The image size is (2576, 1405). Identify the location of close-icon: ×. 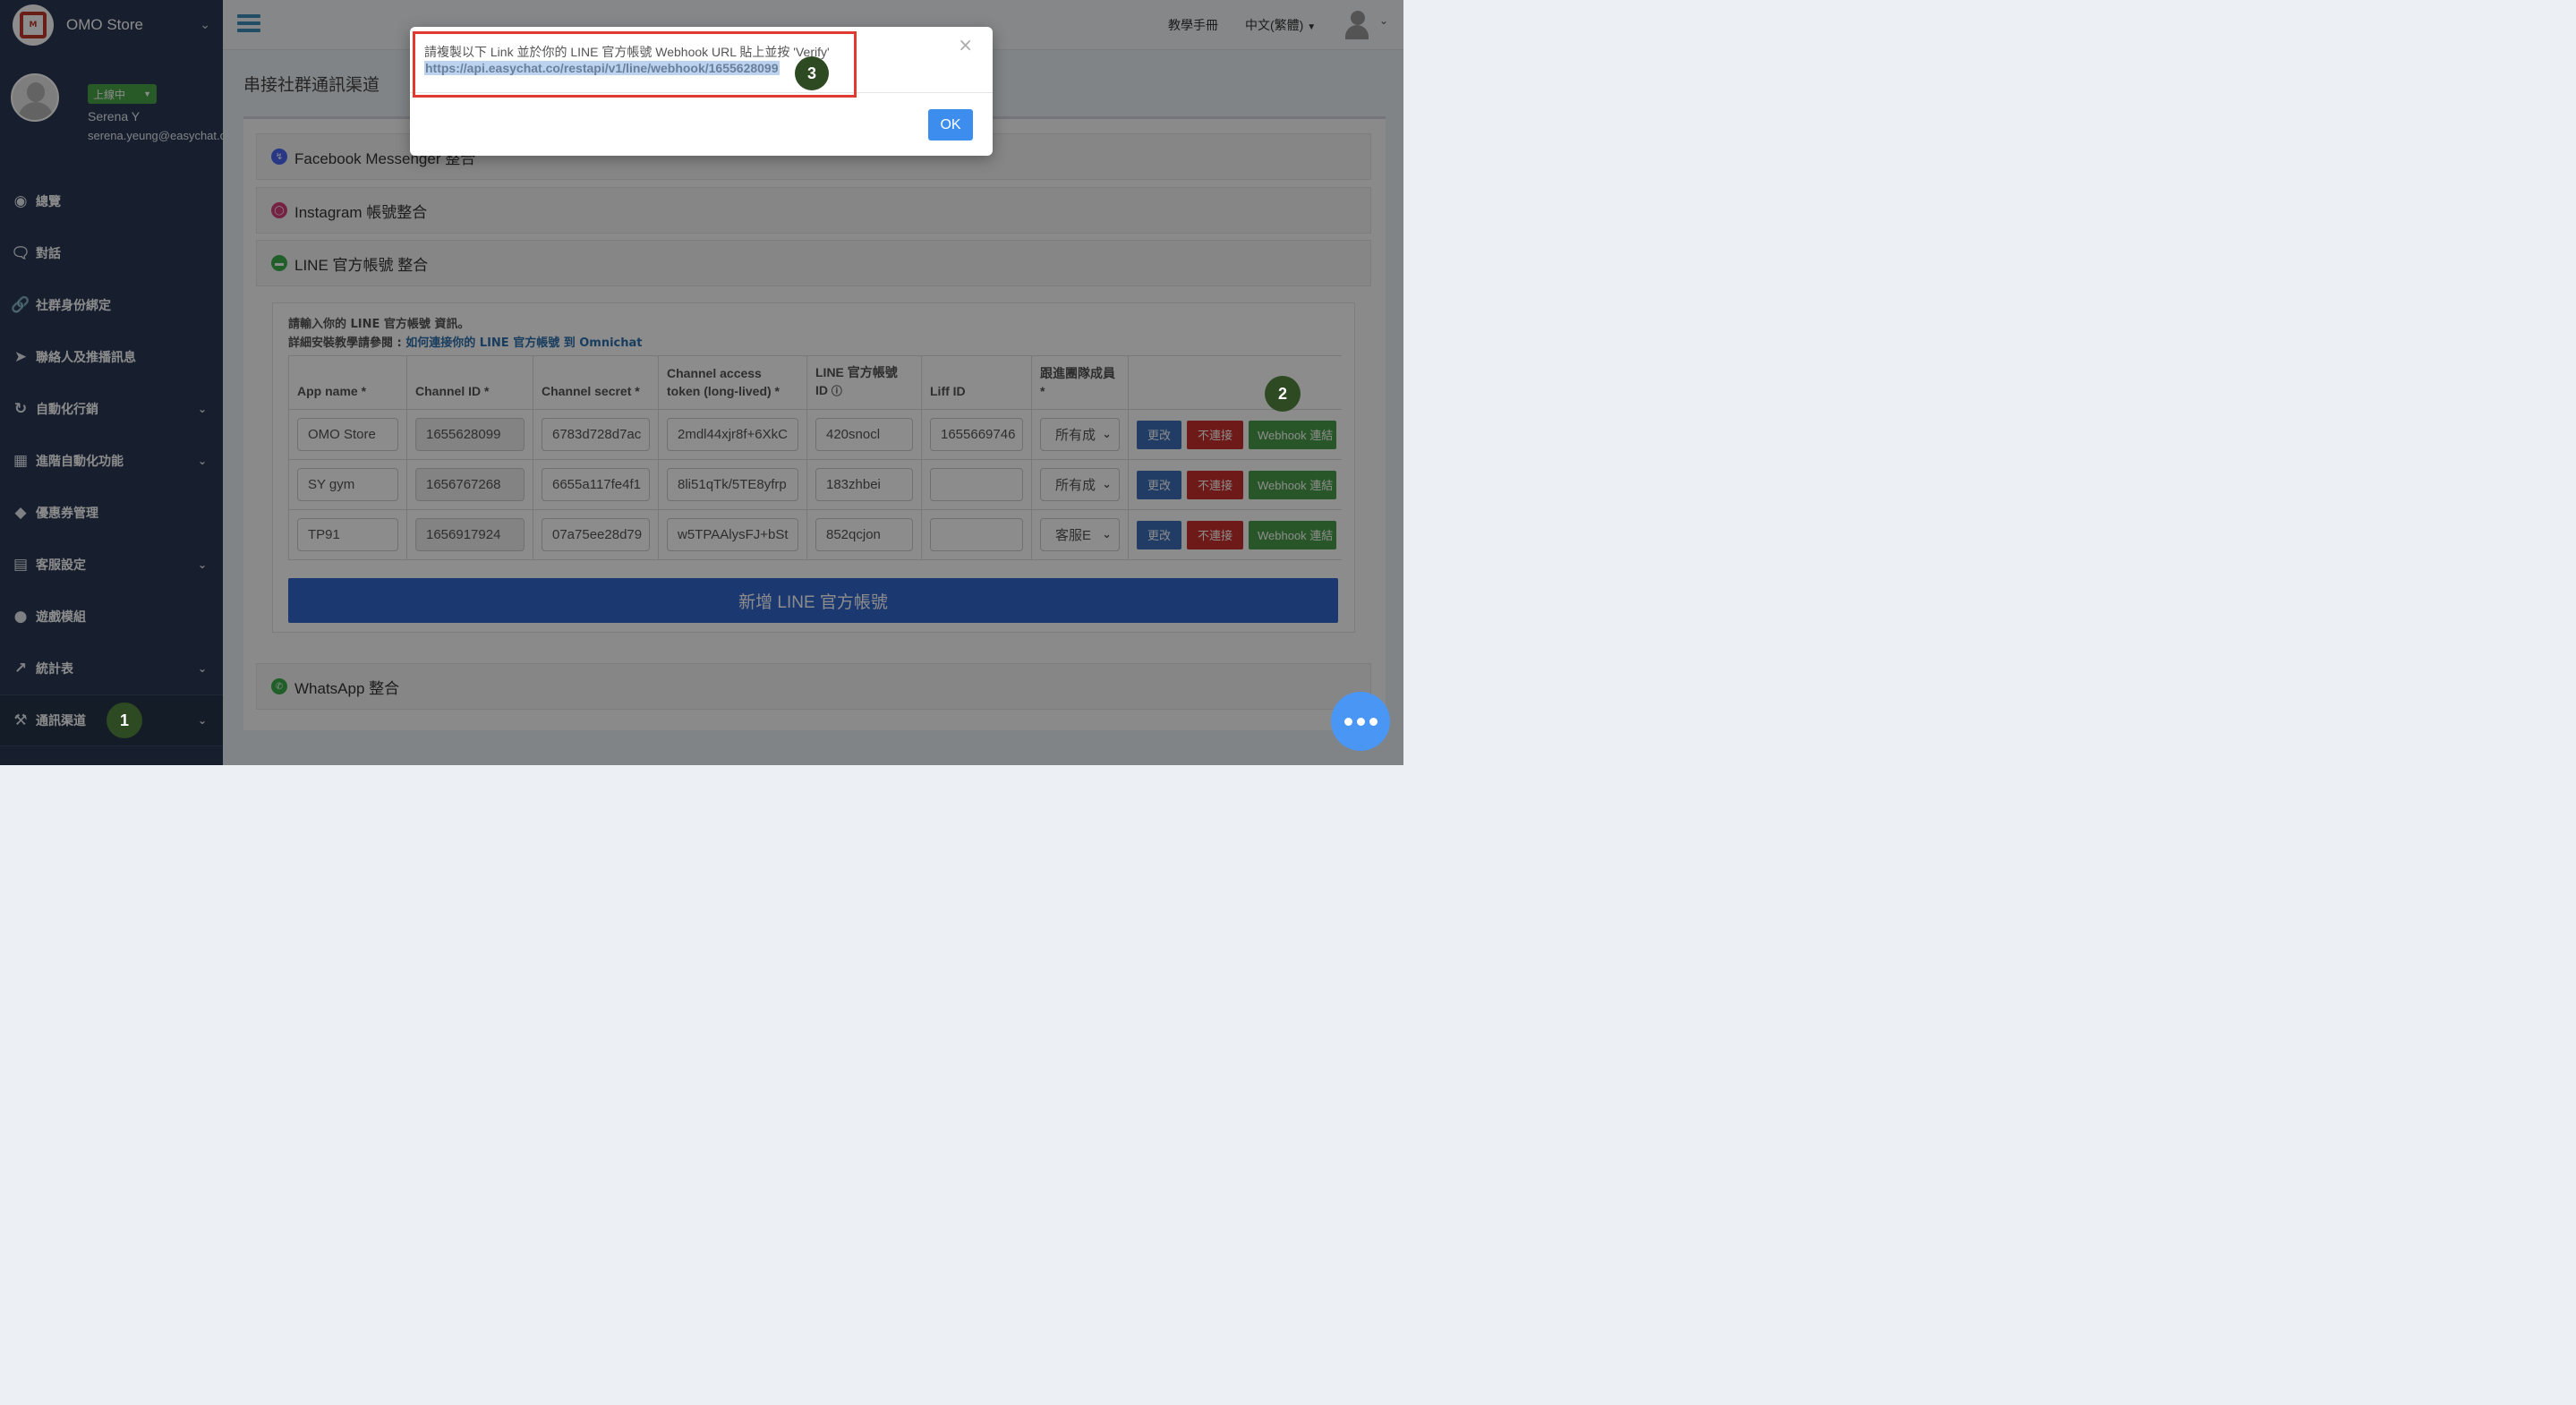
(965, 44).